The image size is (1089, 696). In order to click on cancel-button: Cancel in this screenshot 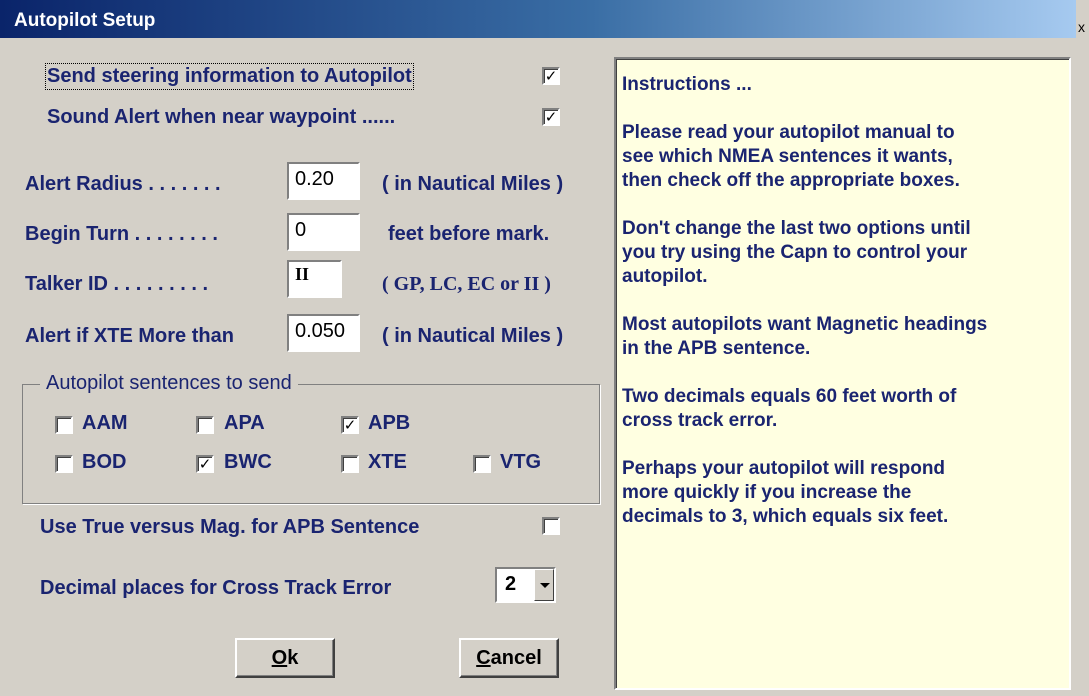, I will do `click(509, 658)`.